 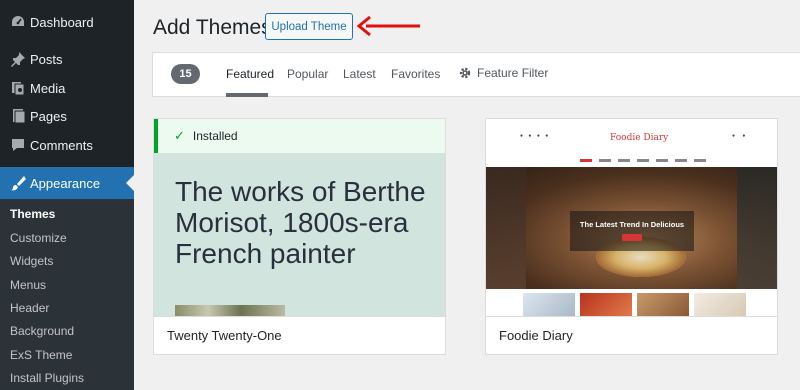 What do you see at coordinates (299, 335) in the screenshot?
I see `theme-name: Twenty Twenty-One` at bounding box center [299, 335].